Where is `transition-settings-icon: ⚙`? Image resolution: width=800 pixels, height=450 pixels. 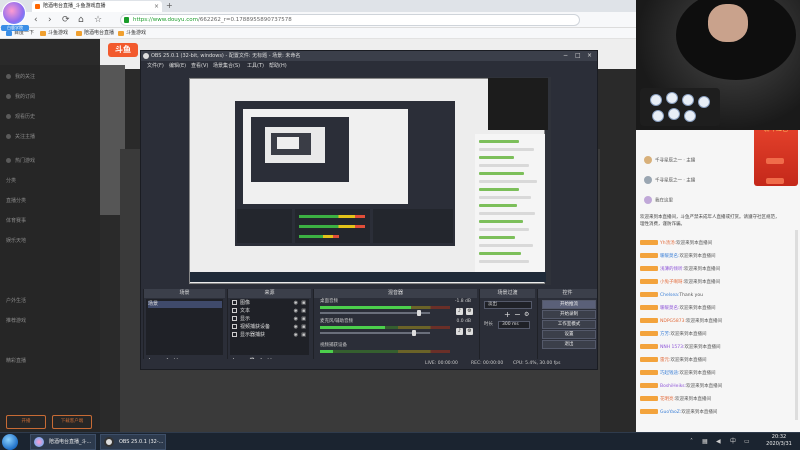
transition-settings-icon: ⚙ is located at coordinates (526, 314).